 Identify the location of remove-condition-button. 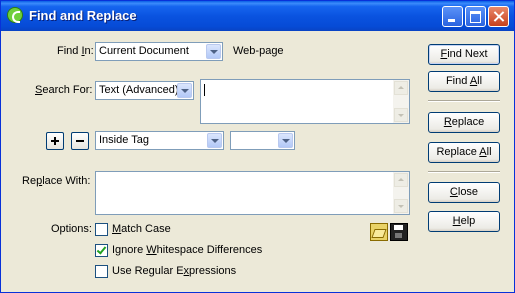
(80, 141).